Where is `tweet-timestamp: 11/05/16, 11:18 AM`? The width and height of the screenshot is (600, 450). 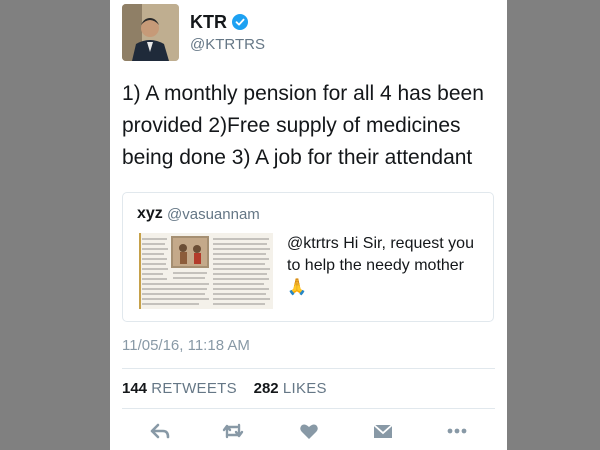
tweet-timestamp: 11/05/16, 11:18 AM is located at coordinates (186, 345).